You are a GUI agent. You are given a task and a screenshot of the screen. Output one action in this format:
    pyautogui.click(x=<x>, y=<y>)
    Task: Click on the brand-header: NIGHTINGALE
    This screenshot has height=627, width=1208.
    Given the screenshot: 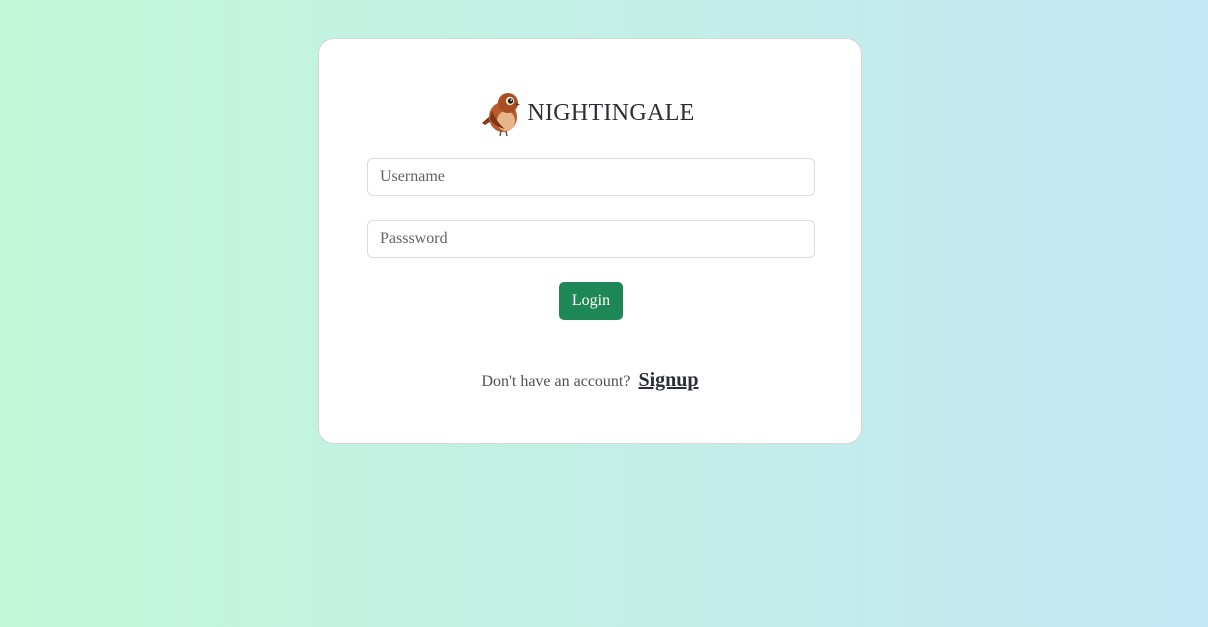 What is the action you would take?
    pyautogui.click(x=590, y=113)
    